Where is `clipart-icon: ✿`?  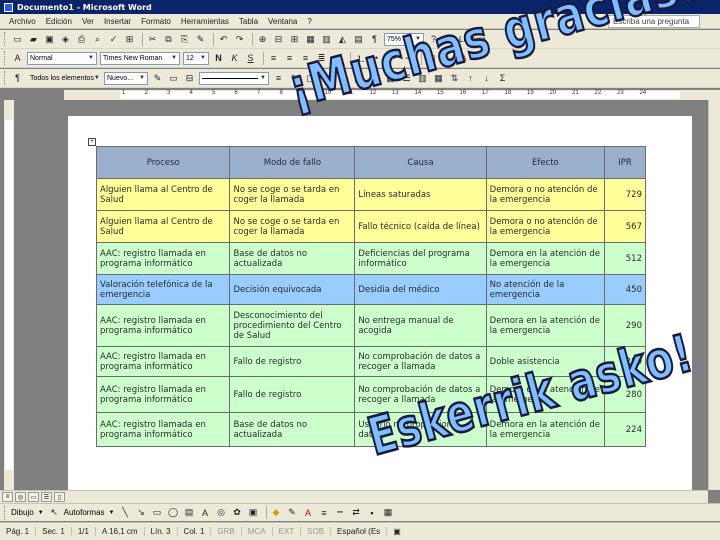
clipart-icon: ✿ is located at coordinates (237, 512).